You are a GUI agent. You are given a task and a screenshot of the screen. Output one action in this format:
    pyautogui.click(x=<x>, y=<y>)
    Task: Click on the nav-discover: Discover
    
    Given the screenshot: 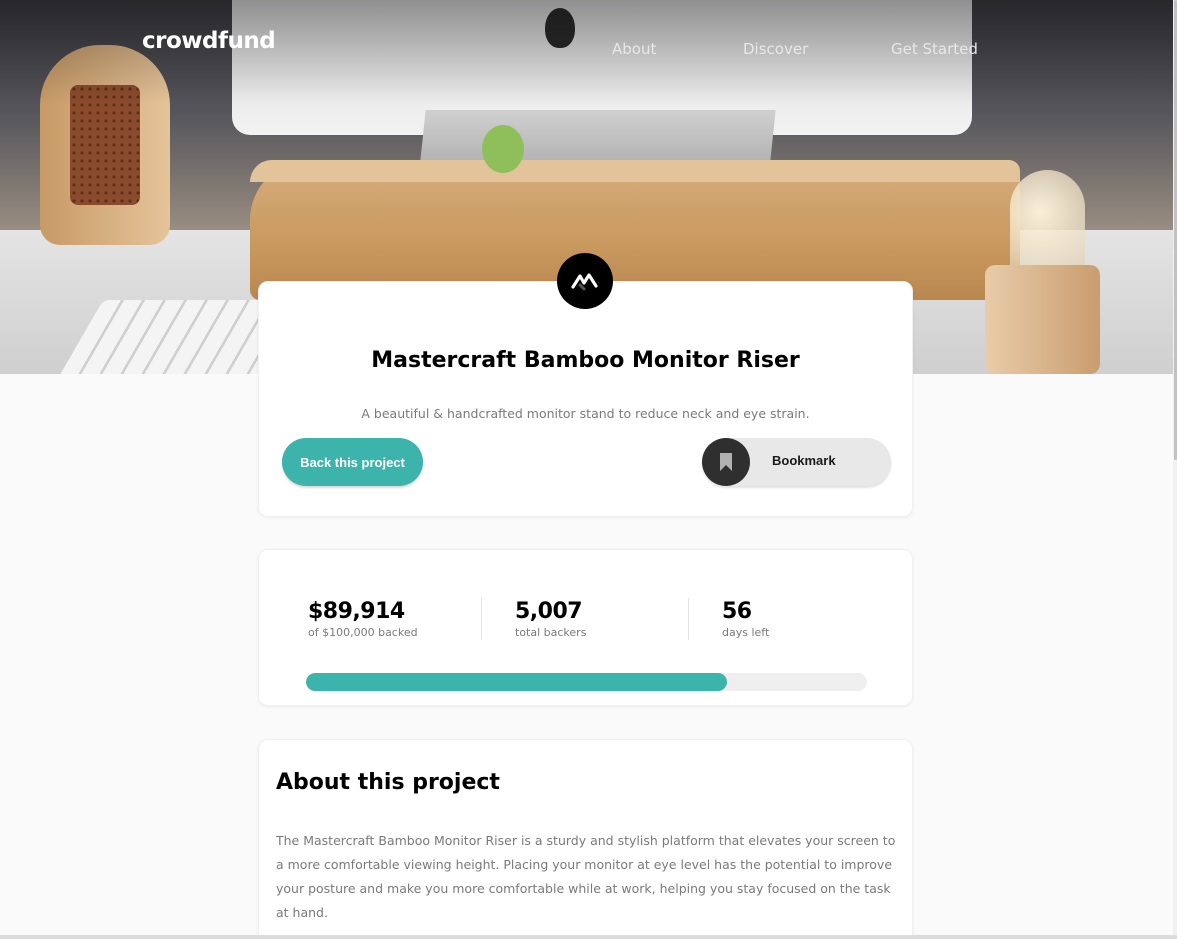 What is the action you would take?
    pyautogui.click(x=775, y=49)
    